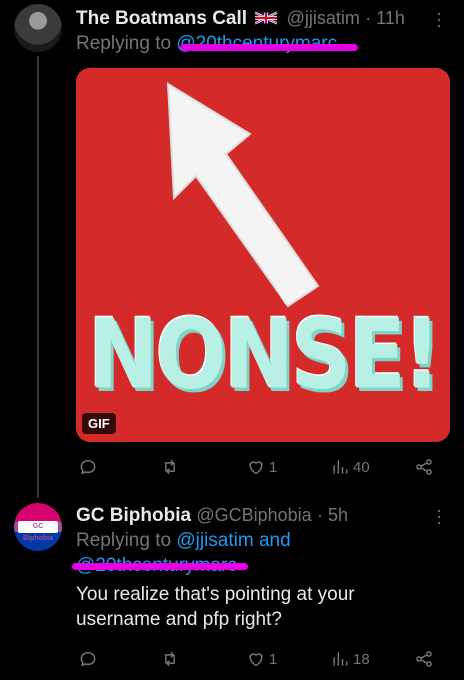 The width and height of the screenshot is (464, 680). What do you see at coordinates (323, 18) in the screenshot?
I see `handle: @jjisatim` at bounding box center [323, 18].